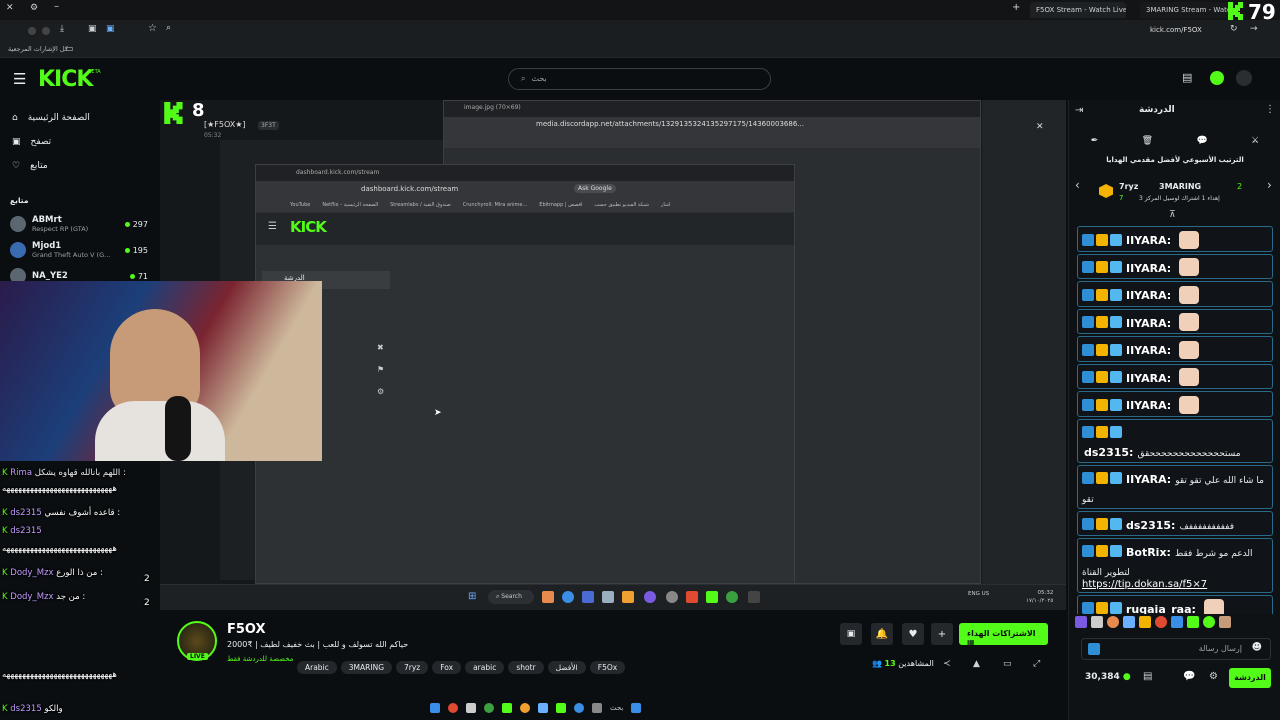  What do you see at coordinates (607, 667) in the screenshot?
I see `tag: F5Ox` at bounding box center [607, 667].